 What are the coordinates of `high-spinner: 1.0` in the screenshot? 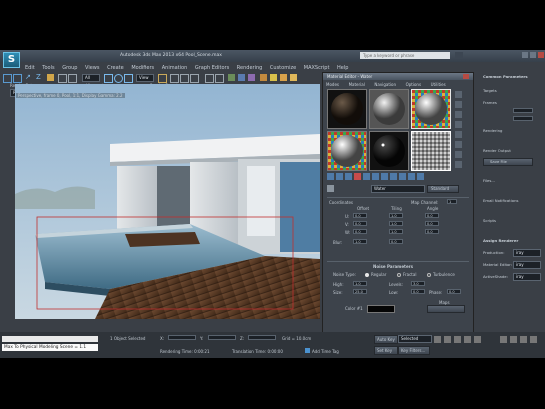 It's located at (360, 283).